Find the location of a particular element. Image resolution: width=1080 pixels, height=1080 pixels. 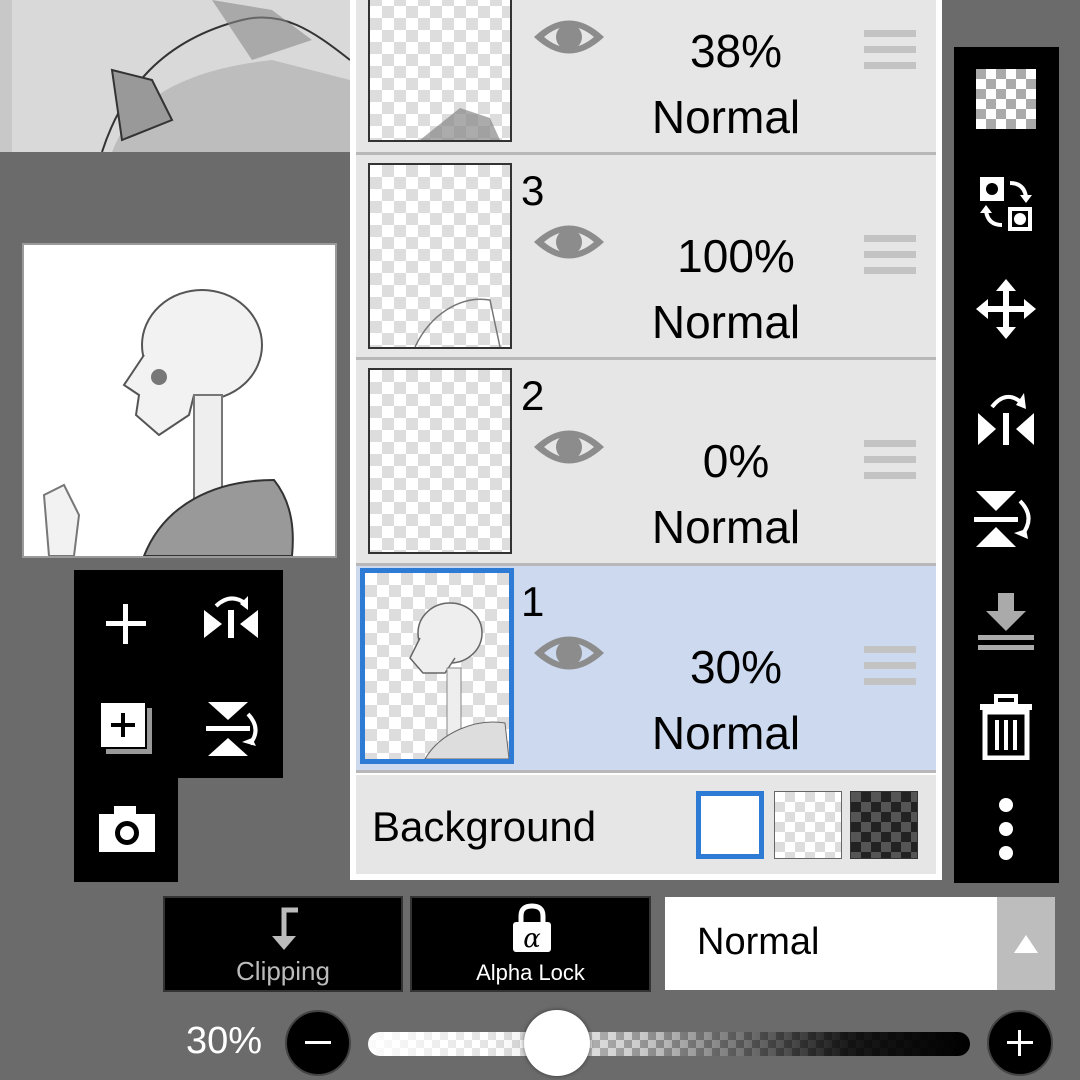

row-divider is located at coordinates (646, 771).